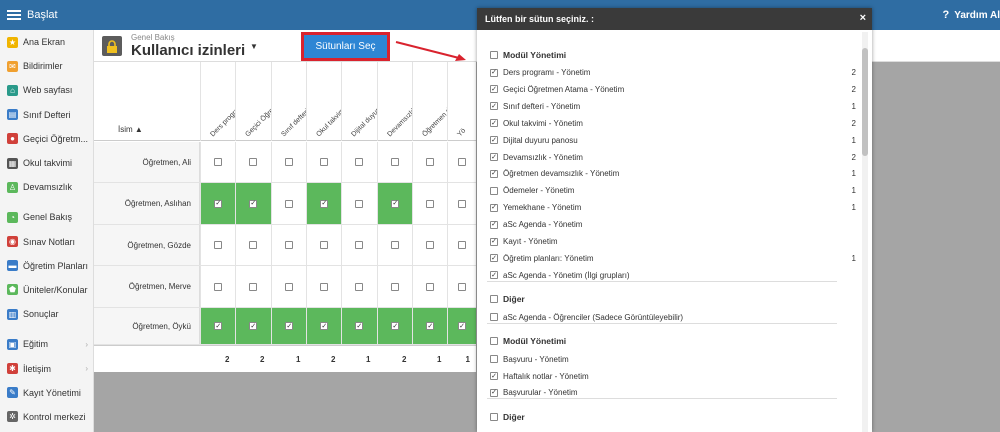 The image size is (1000, 432). What do you see at coordinates (865, 102) in the screenshot?
I see `scrollbar-thumb` at bounding box center [865, 102].